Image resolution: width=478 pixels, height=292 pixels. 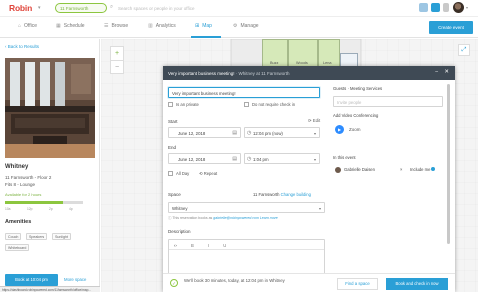 What do you see at coordinates (340, 88) in the screenshot?
I see `guests-title: Guests` at bounding box center [340, 88].